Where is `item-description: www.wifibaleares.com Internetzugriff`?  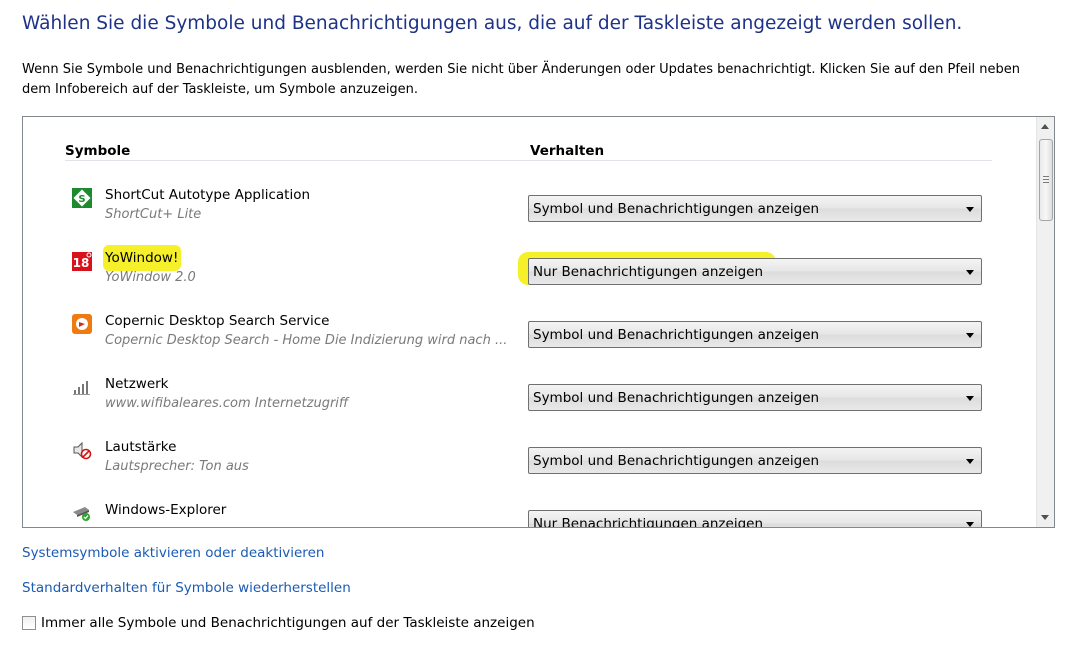 item-description: www.wifibaleares.com Internetzugriff is located at coordinates (227, 403).